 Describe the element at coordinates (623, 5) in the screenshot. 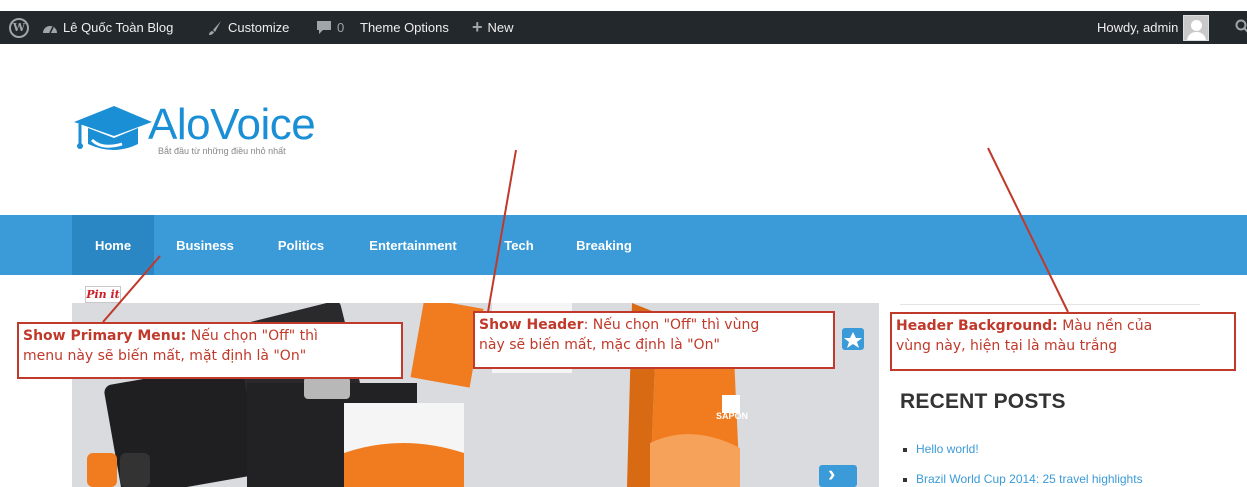

I see `top-strip` at that location.